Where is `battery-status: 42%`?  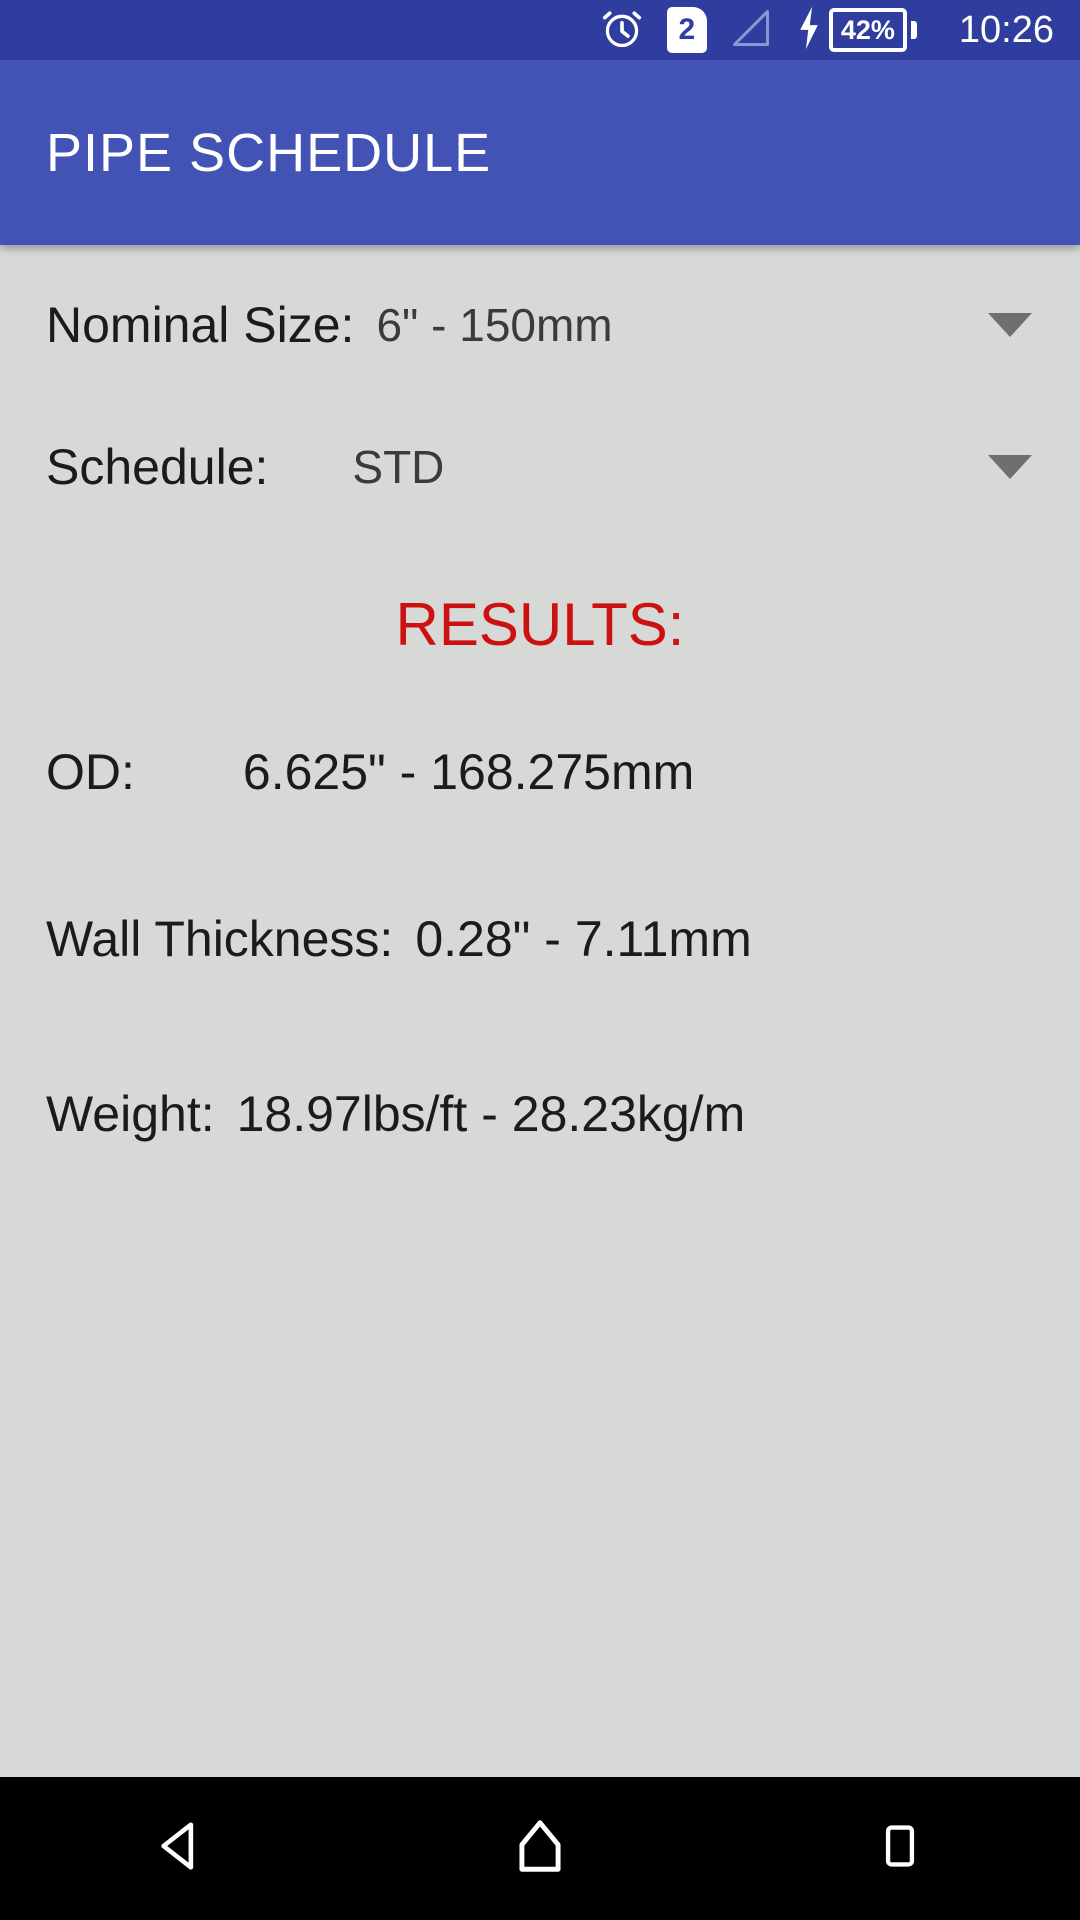 battery-status: 42% is located at coordinates (856, 30).